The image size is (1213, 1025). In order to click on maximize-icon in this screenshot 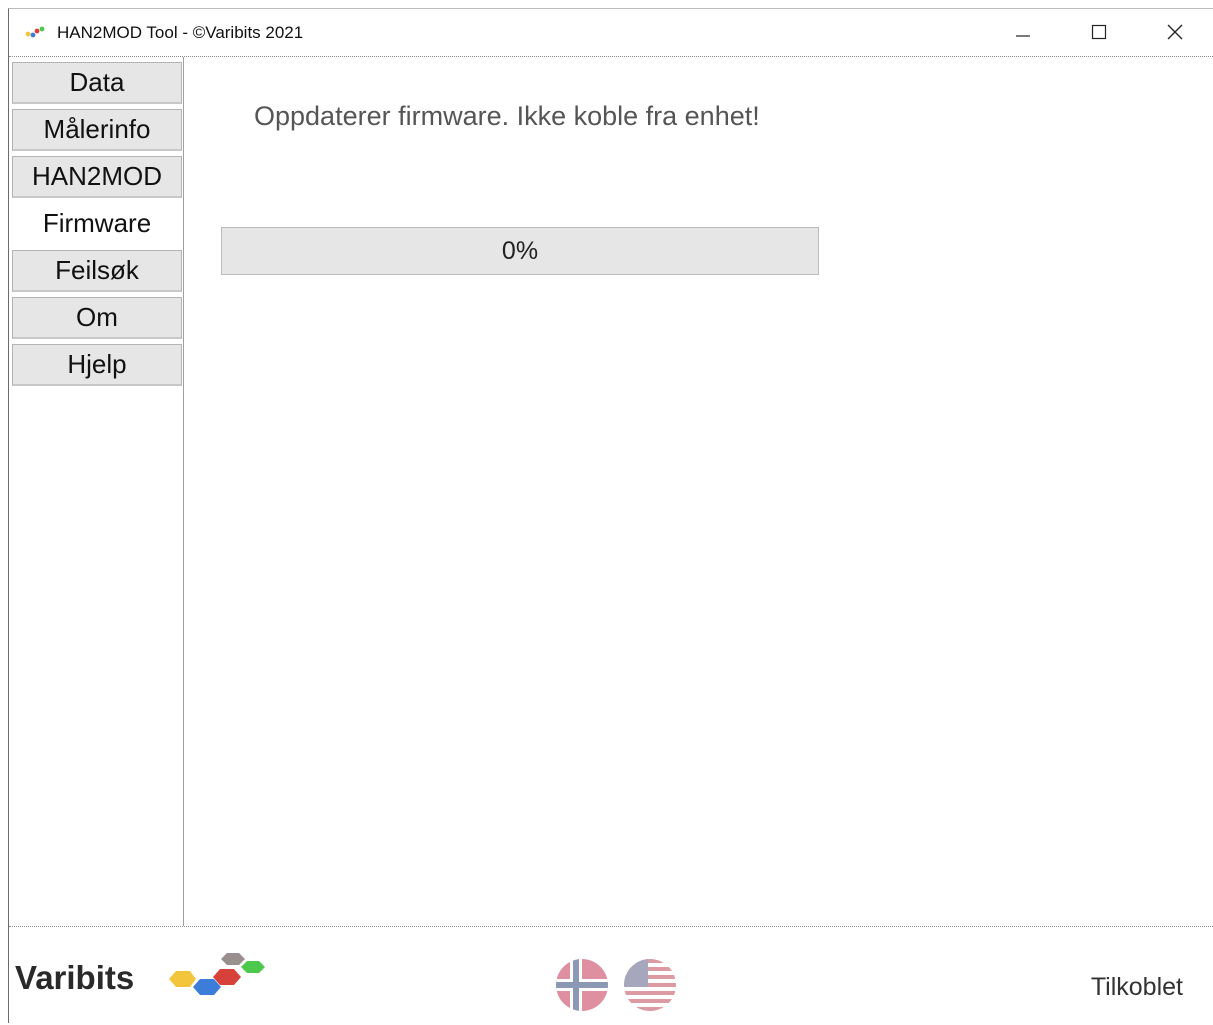, I will do `click(1099, 32)`.